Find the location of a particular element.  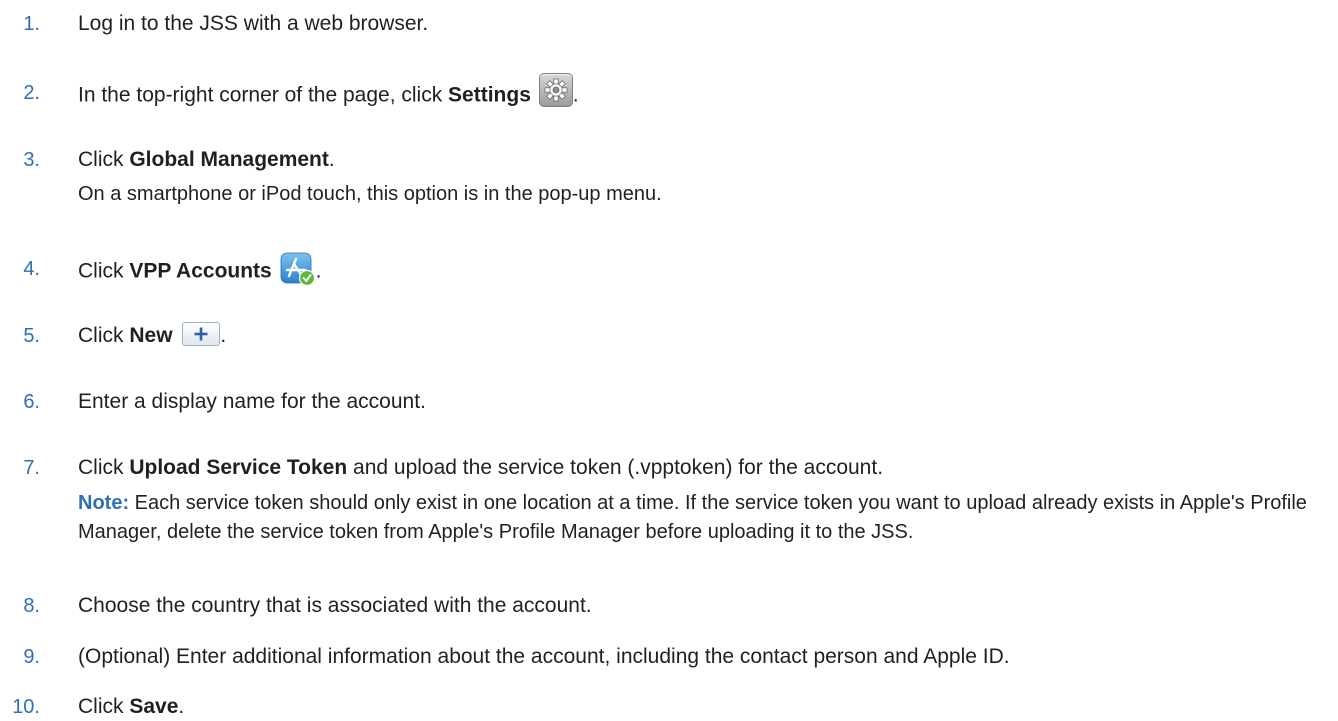

app-store-icon is located at coordinates (298, 269).